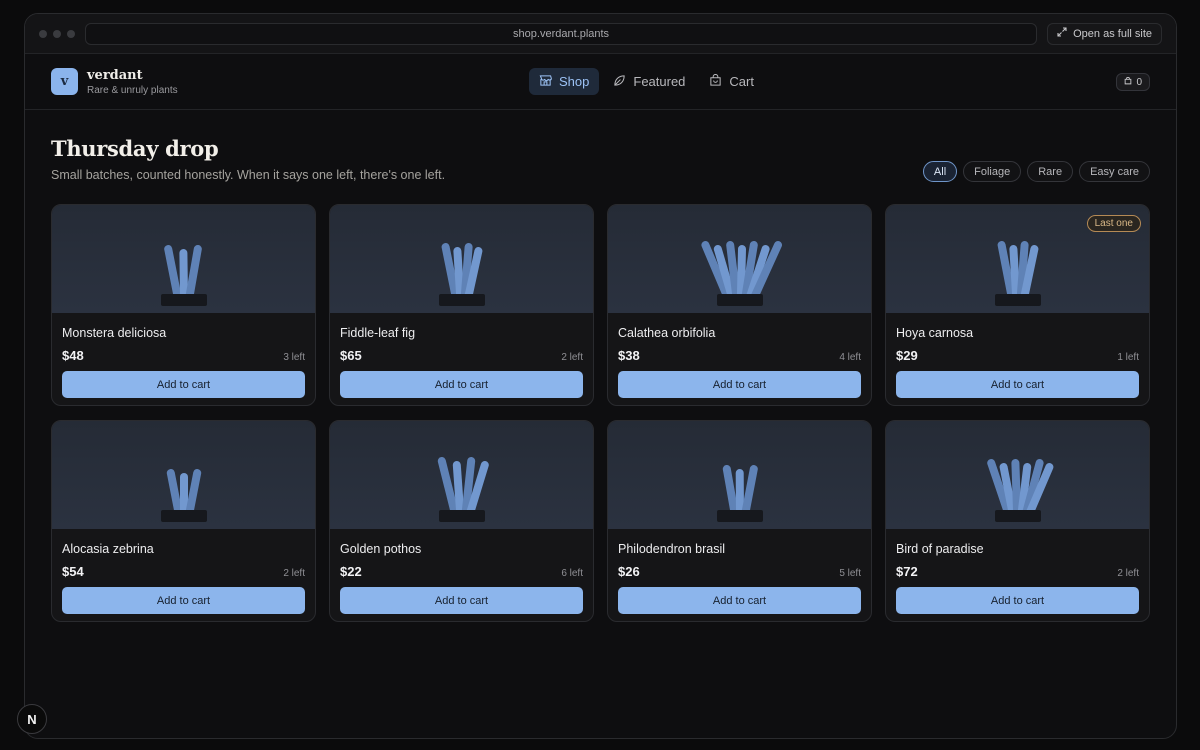  I want to click on product-name: Monstera deliciosa, so click(183, 333).